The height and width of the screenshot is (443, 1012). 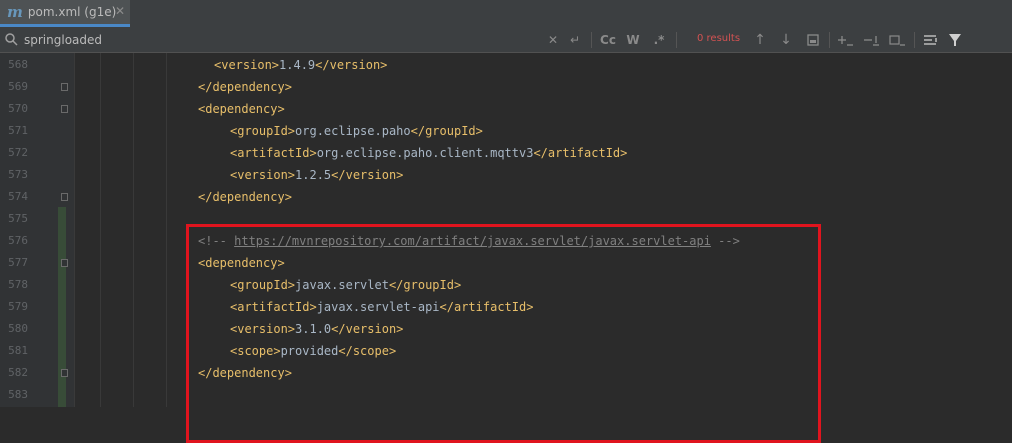 I want to click on search-input, so click(x=279, y=40).